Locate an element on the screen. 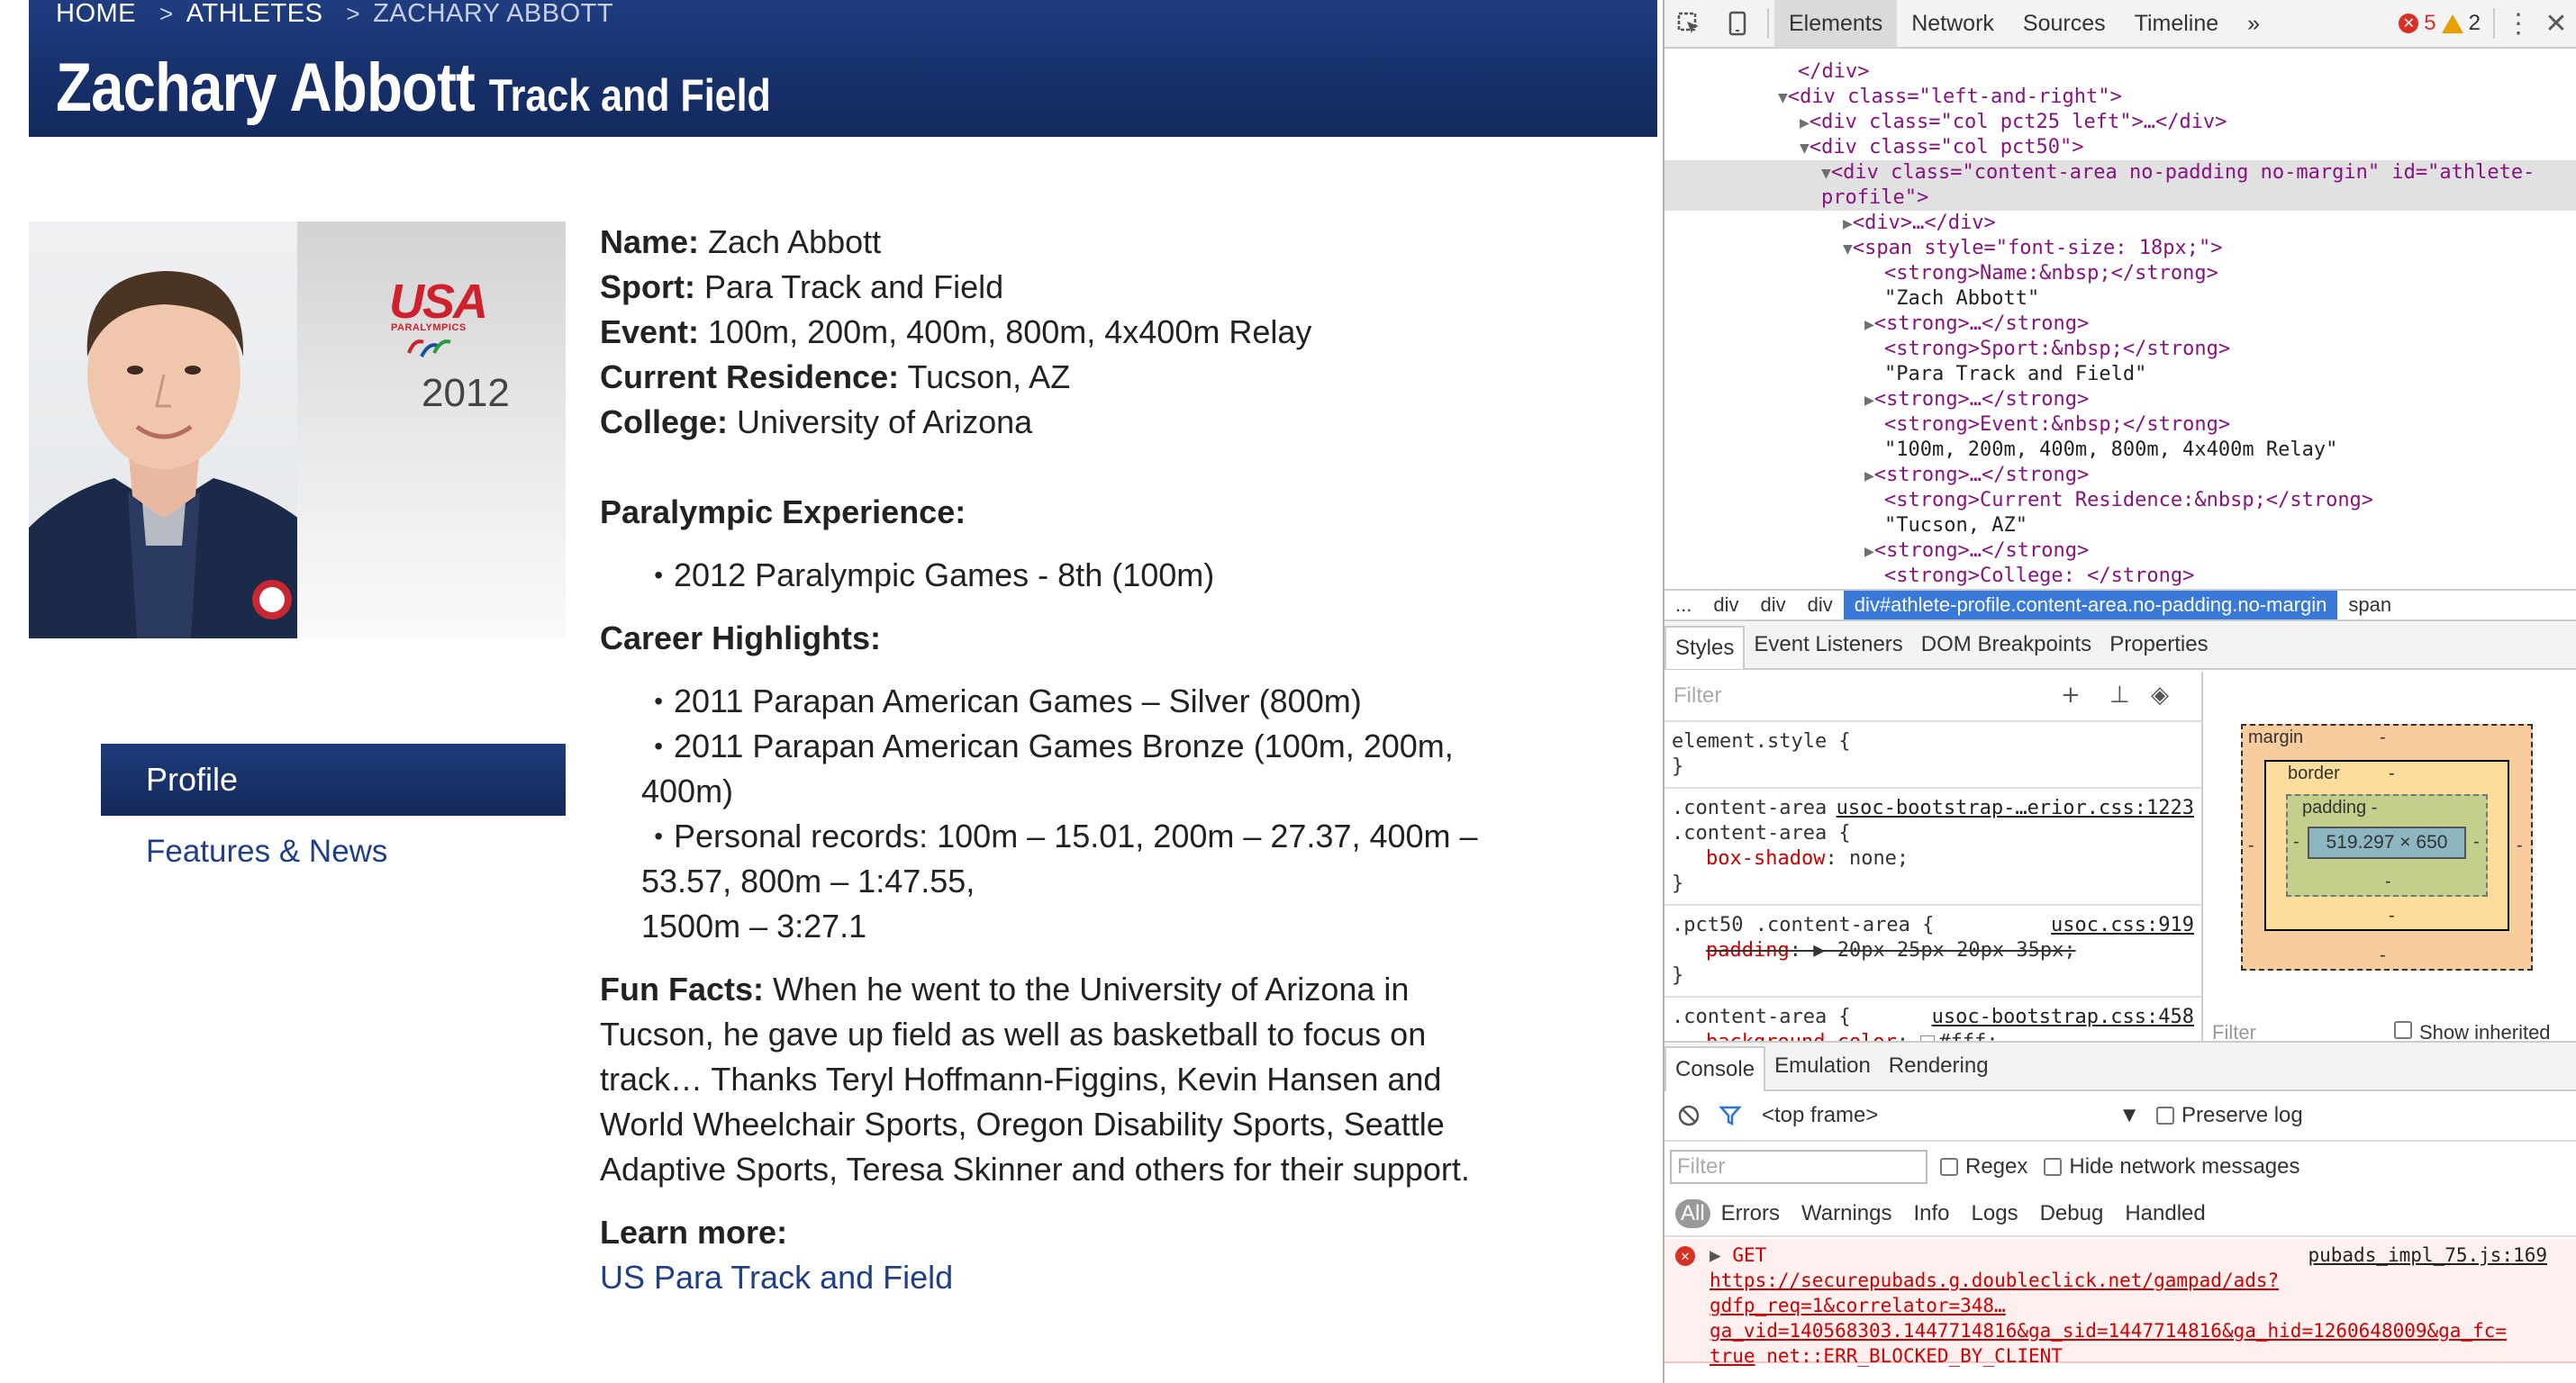  tab-console: Console is located at coordinates (1715, 1068).